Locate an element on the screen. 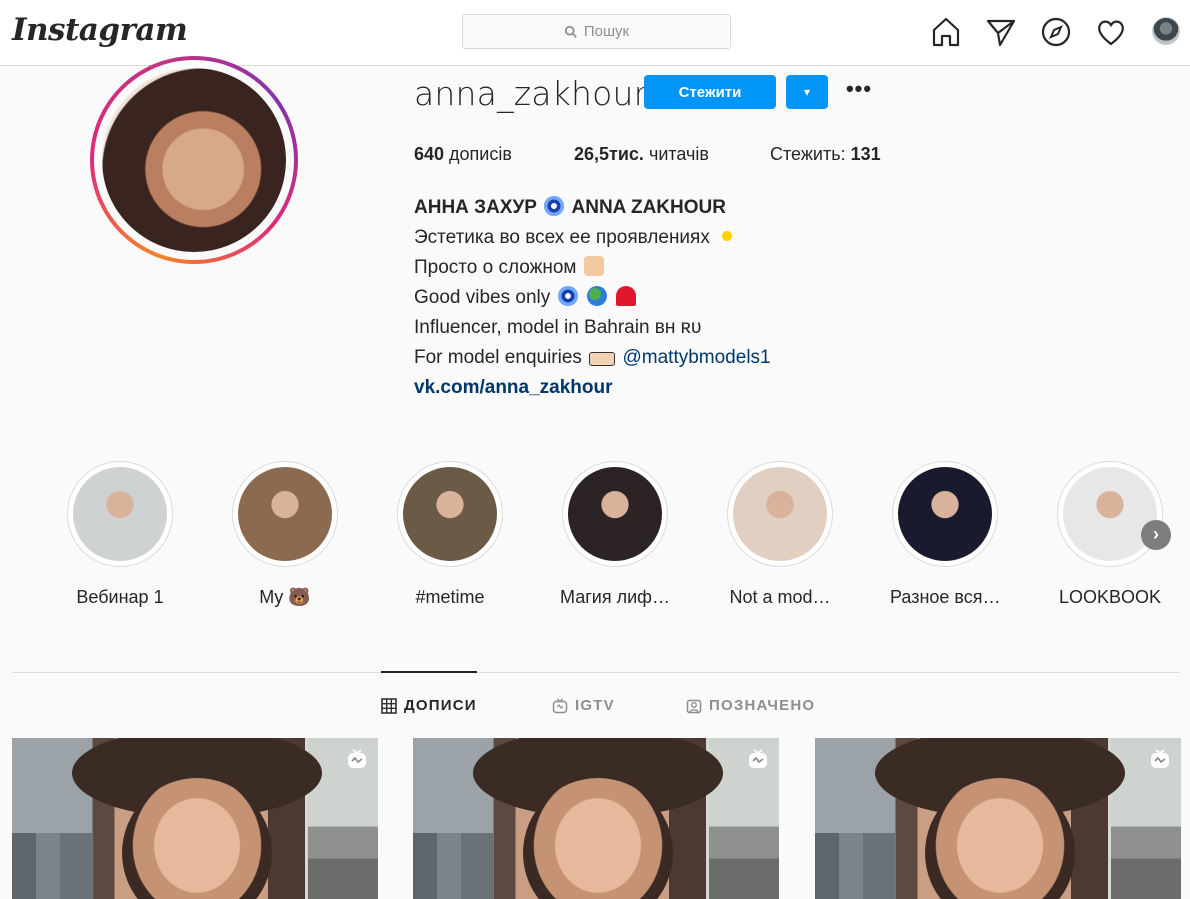  bio-line: Эстетика во всех ее проявлениях is located at coordinates (592, 238).